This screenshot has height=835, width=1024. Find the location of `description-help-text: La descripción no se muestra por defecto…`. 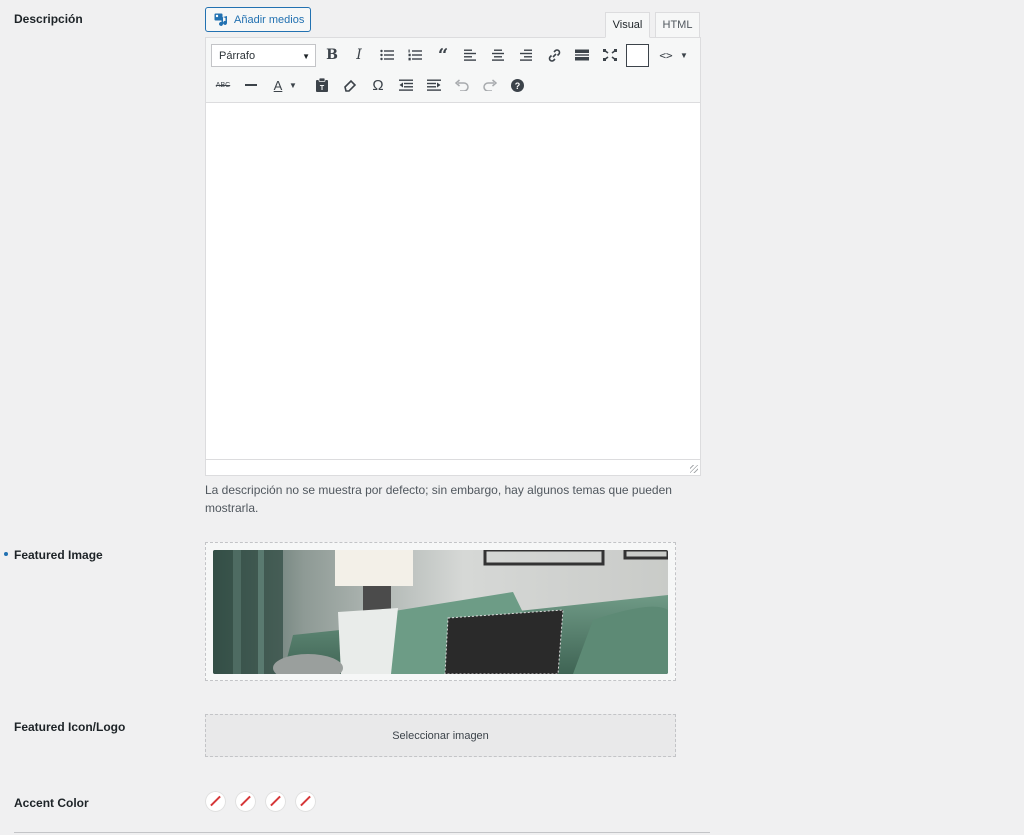

description-help-text: La descripción no se muestra por defecto… is located at coordinates (438, 499).